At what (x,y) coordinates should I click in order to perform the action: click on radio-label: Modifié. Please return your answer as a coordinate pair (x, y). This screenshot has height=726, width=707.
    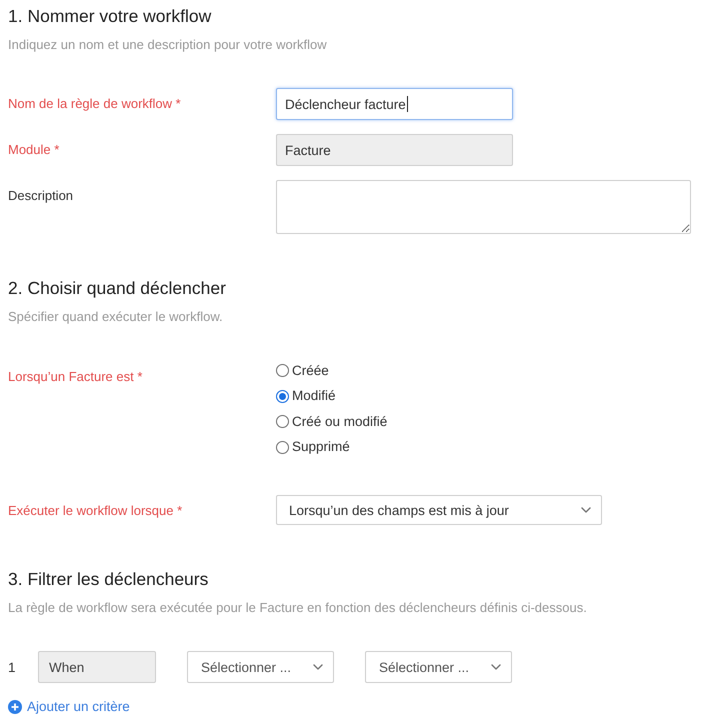
    Looking at the image, I should click on (314, 396).